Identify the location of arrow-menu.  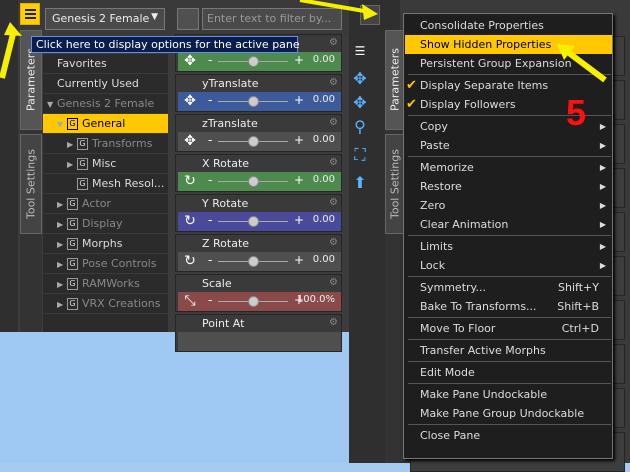
(582, 63).